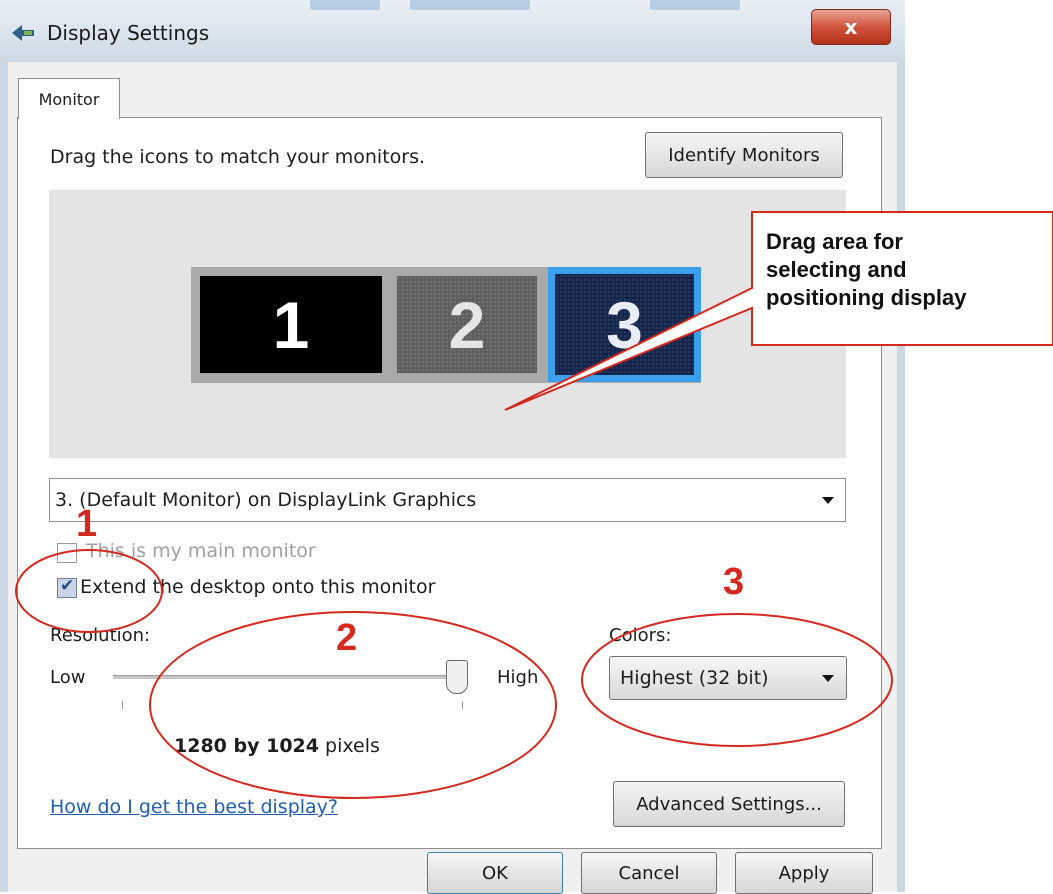 This screenshot has width=1053, height=894. What do you see at coordinates (901, 477) in the screenshot?
I see `window-frame-right` at bounding box center [901, 477].